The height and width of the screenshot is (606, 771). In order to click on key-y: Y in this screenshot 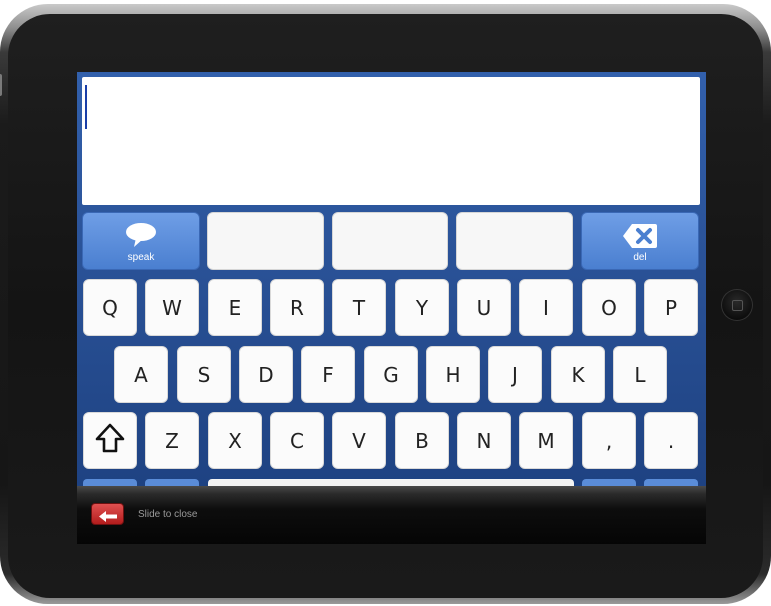, I will do `click(422, 307)`.